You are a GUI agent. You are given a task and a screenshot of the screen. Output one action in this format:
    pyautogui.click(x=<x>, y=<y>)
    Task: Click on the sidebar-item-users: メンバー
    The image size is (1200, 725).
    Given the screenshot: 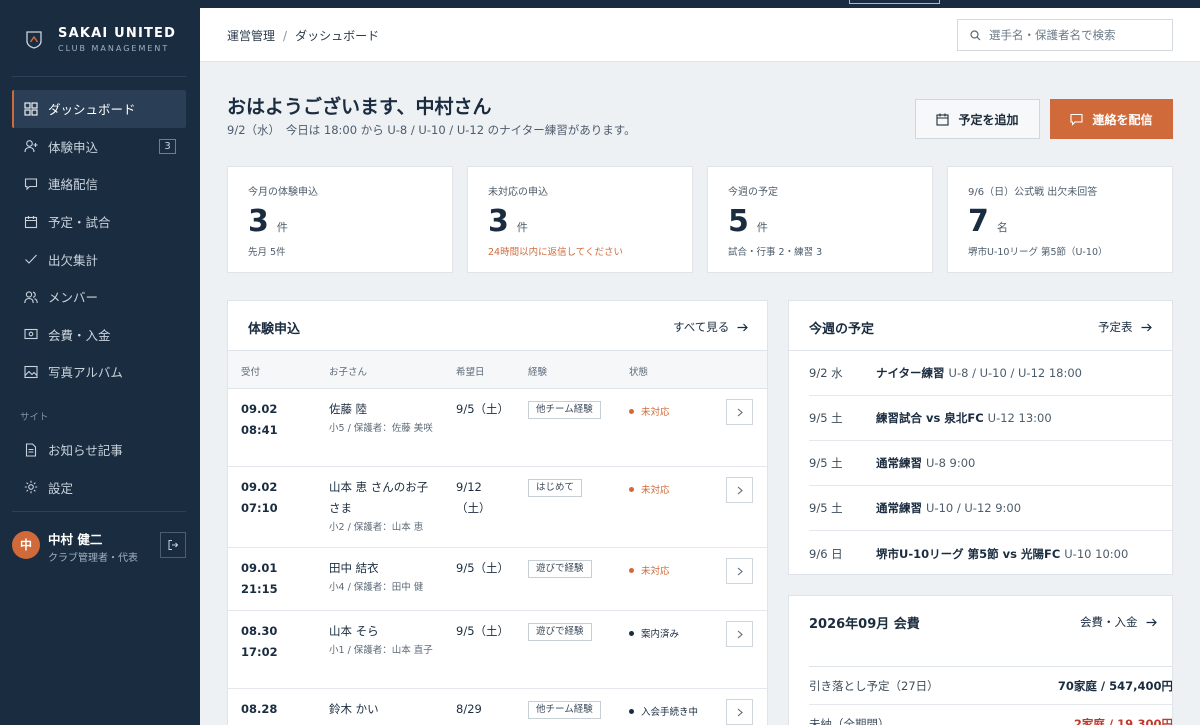 What is the action you would take?
    pyautogui.click(x=99, y=297)
    